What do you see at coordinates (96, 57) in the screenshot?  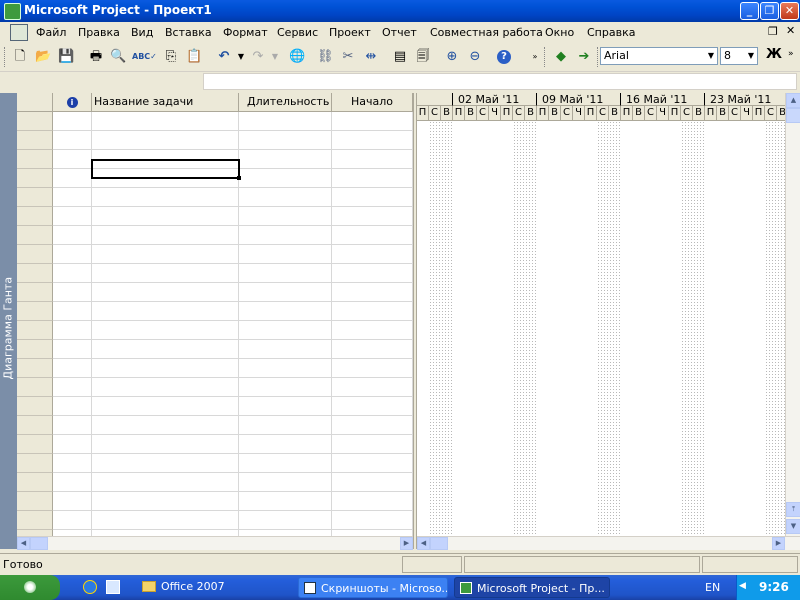 I see `print-icon: 🖶` at bounding box center [96, 57].